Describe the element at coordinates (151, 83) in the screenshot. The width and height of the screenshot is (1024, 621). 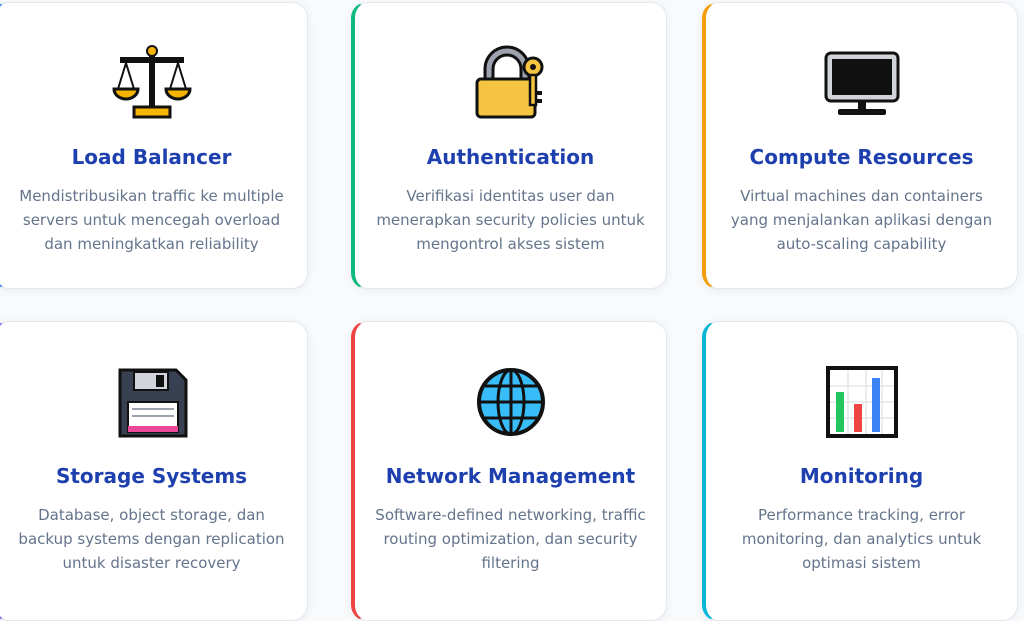
I see `balance-scale-icon` at that location.